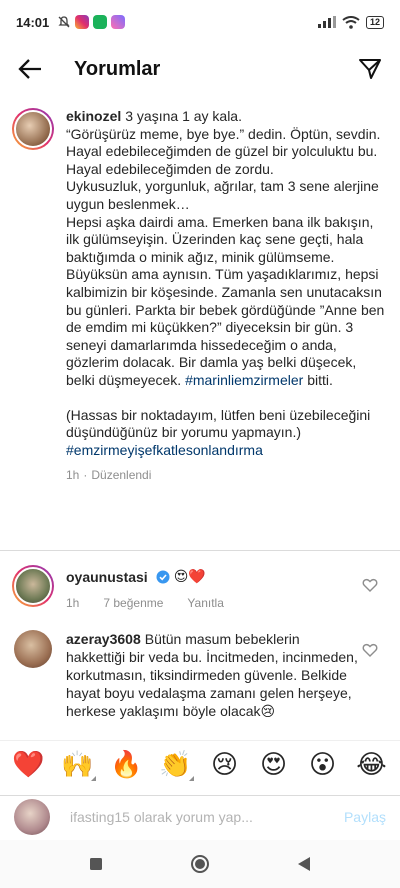  Describe the element at coordinates (320, 379) in the screenshot. I see `caption-text-end: bitti.` at that location.